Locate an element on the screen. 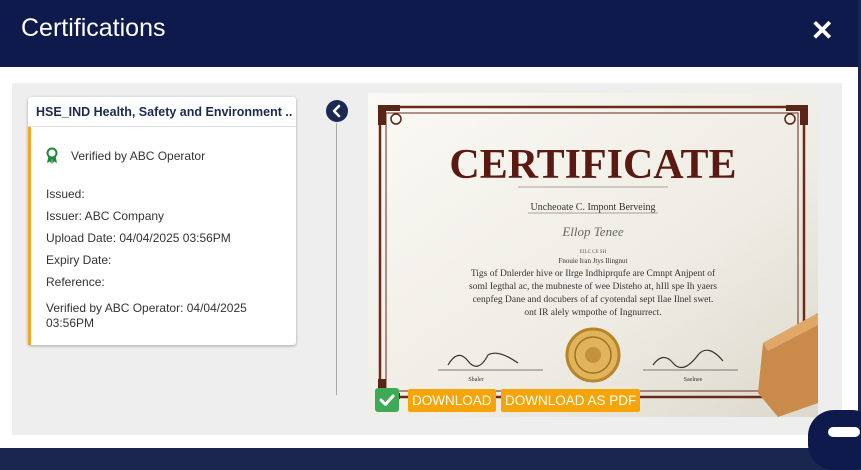  modal-header: Certifications ✕ is located at coordinates (429, 33).